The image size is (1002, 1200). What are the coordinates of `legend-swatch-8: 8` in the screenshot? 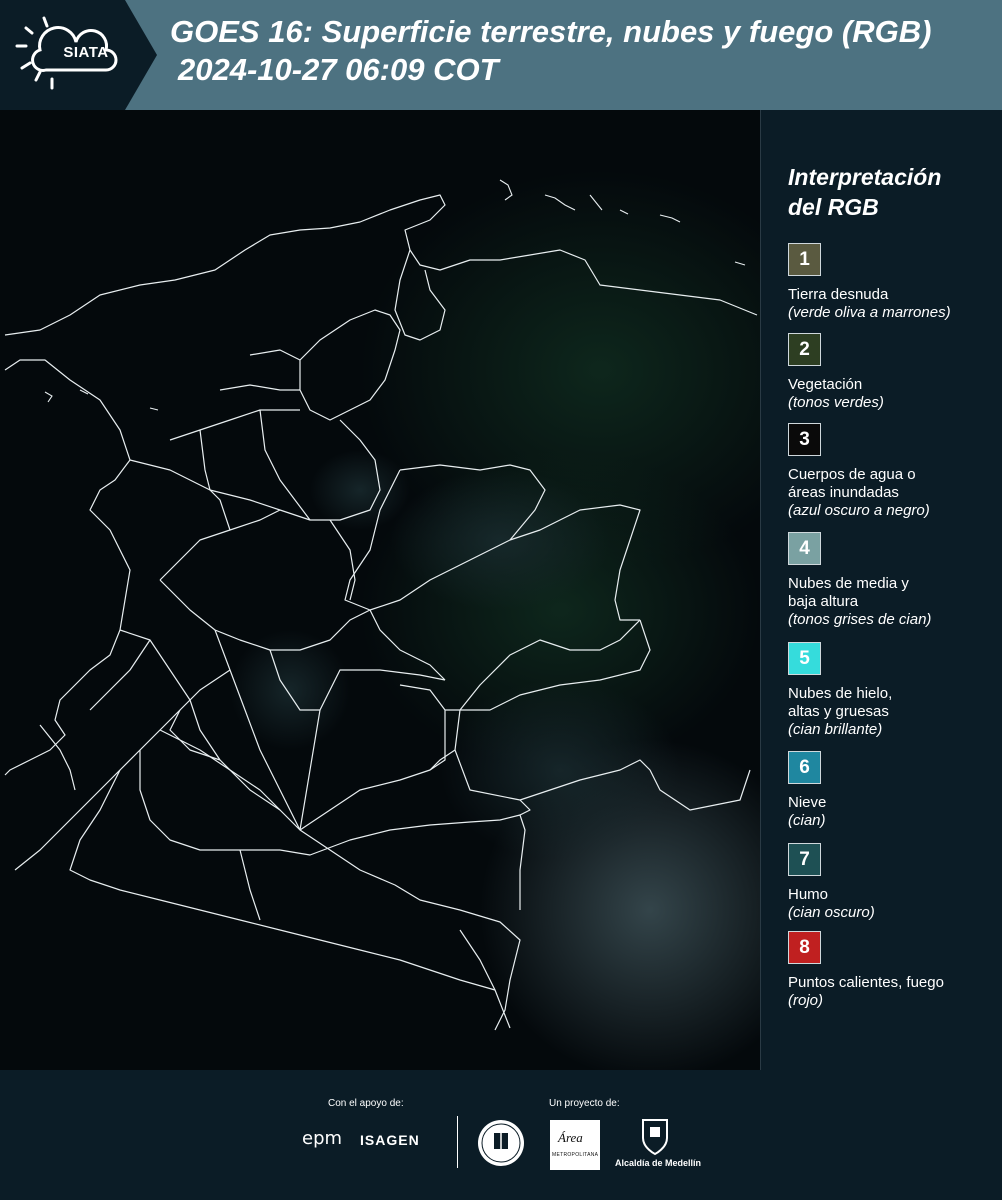 It's located at (804, 947).